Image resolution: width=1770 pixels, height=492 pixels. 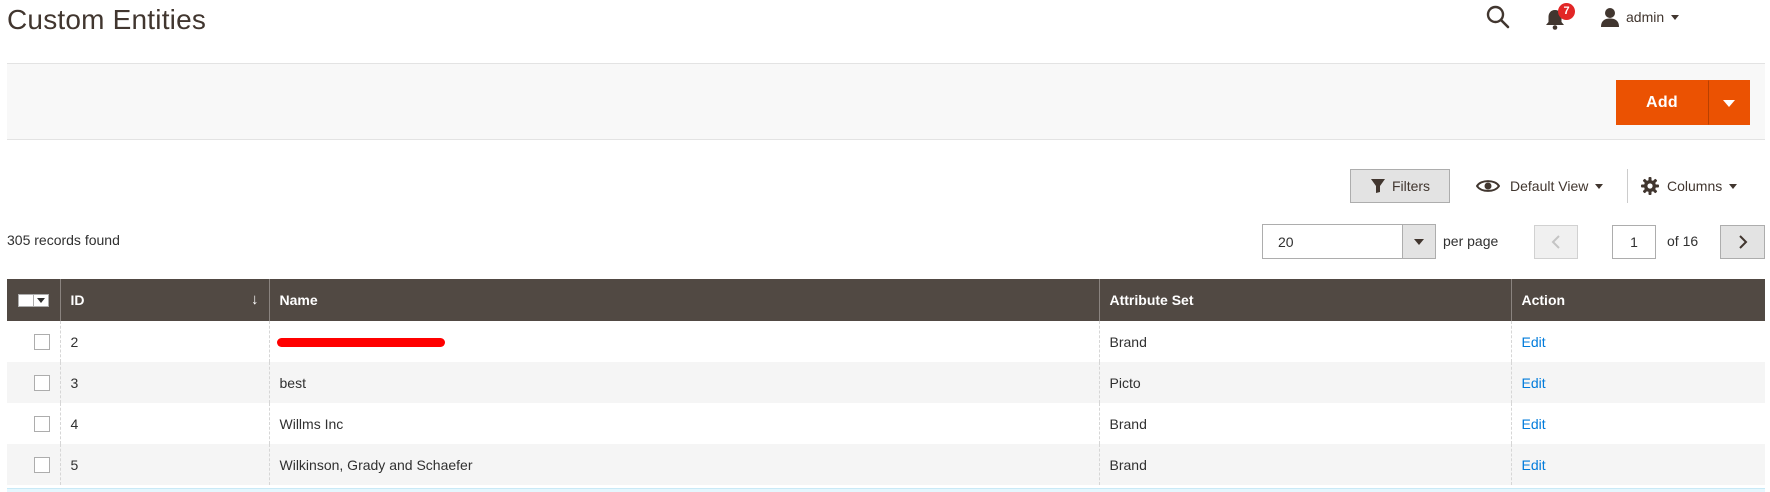 What do you see at coordinates (1662, 102) in the screenshot?
I see `add-button: Add` at bounding box center [1662, 102].